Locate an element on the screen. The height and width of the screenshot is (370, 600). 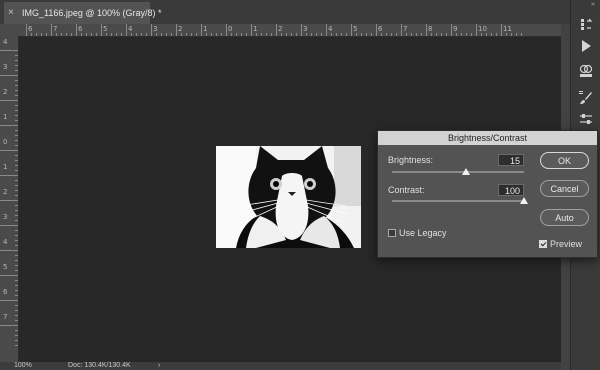
ruler-label: 2 is located at coordinates (5, 92).